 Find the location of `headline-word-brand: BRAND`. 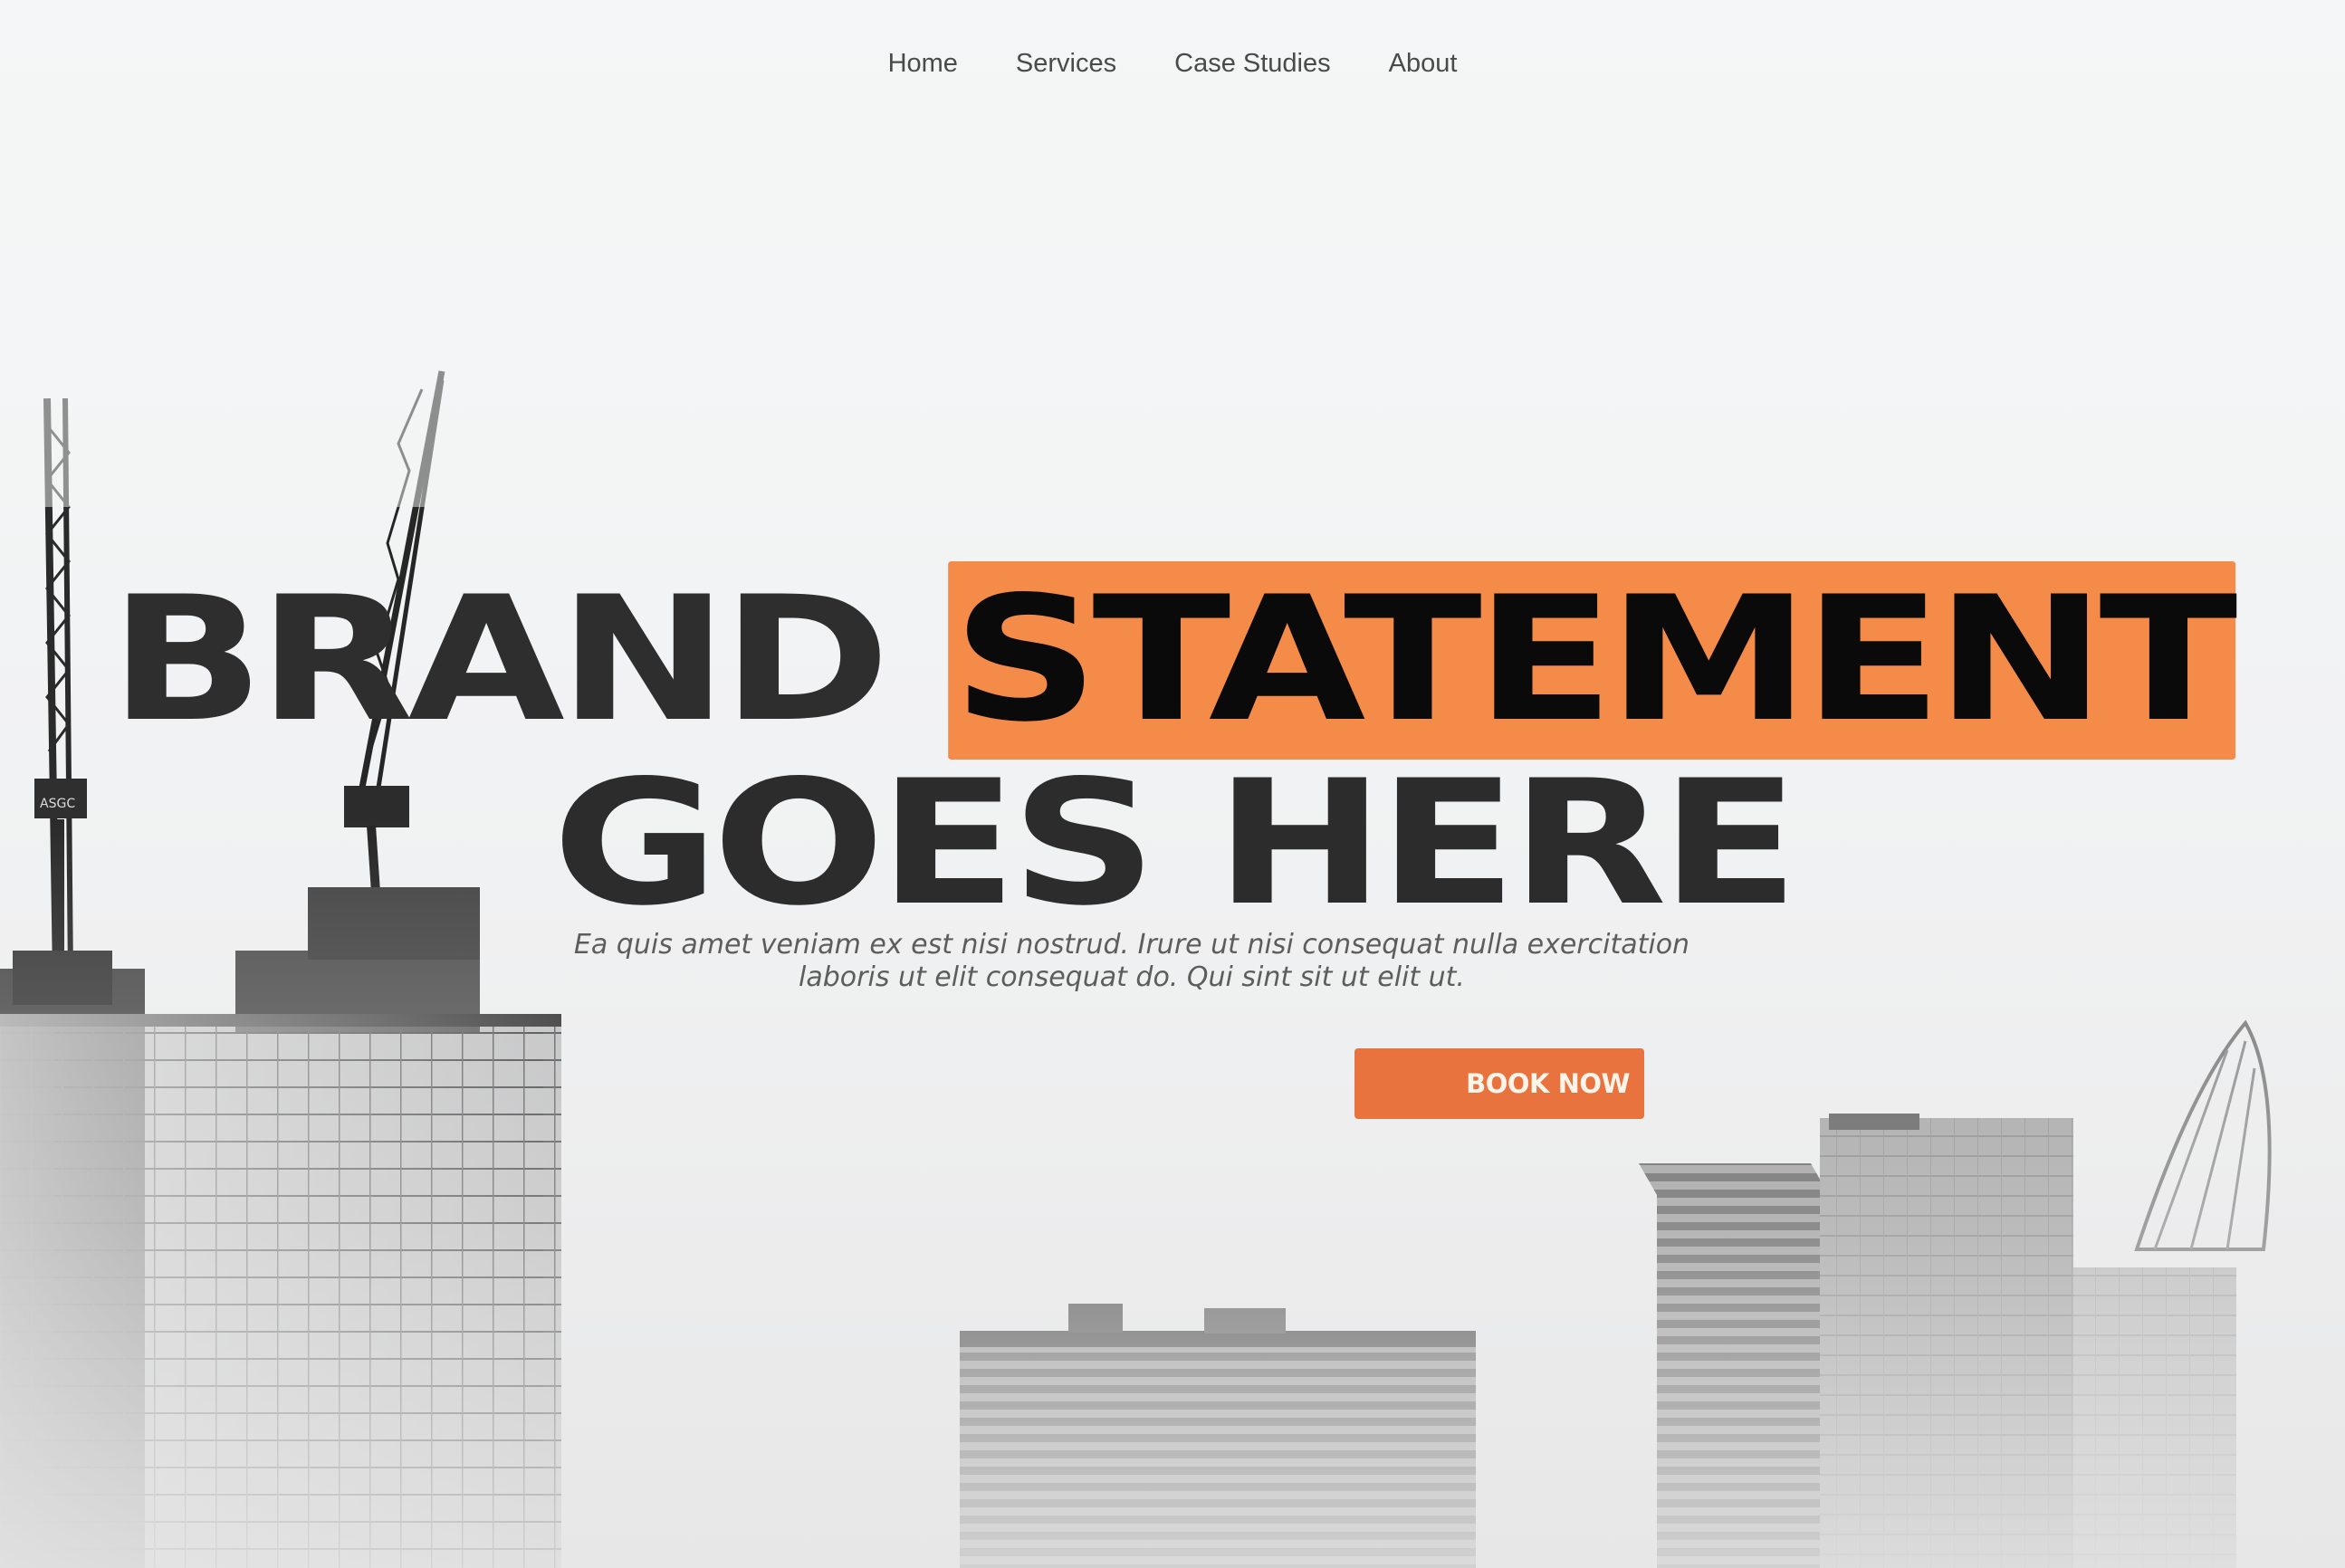

headline-word-brand: BRAND is located at coordinates (499, 659).